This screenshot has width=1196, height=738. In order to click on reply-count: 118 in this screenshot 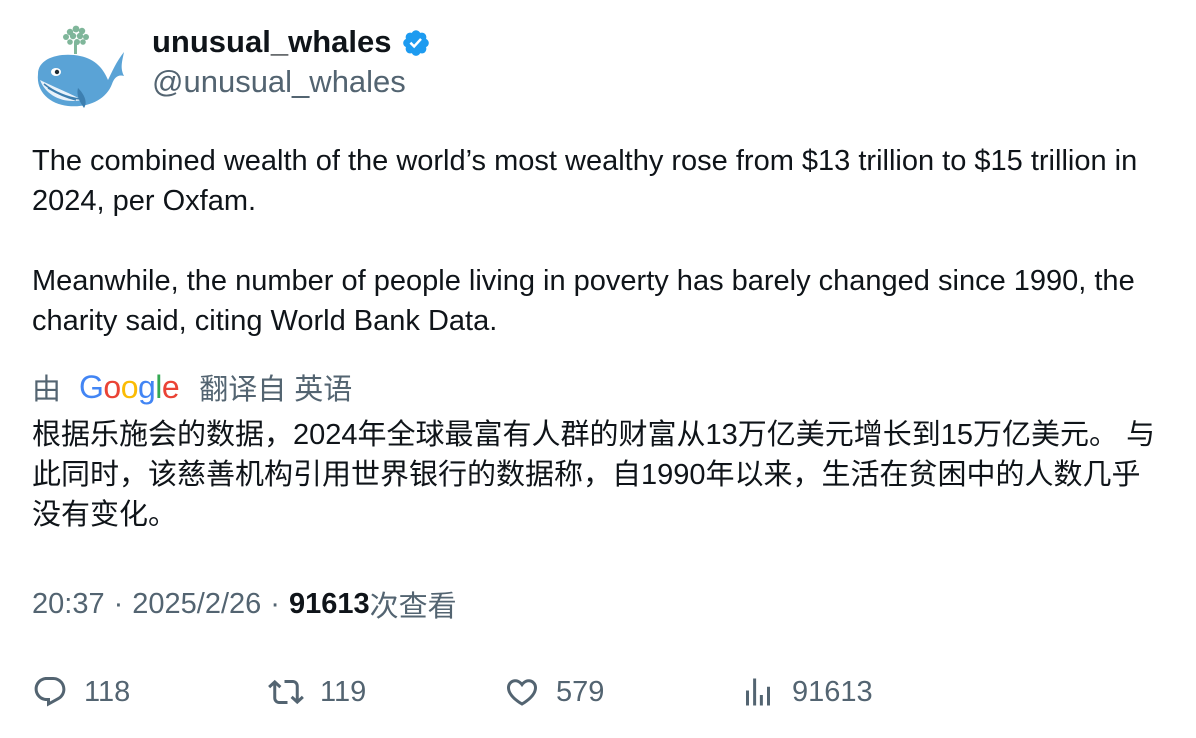, I will do `click(107, 691)`.